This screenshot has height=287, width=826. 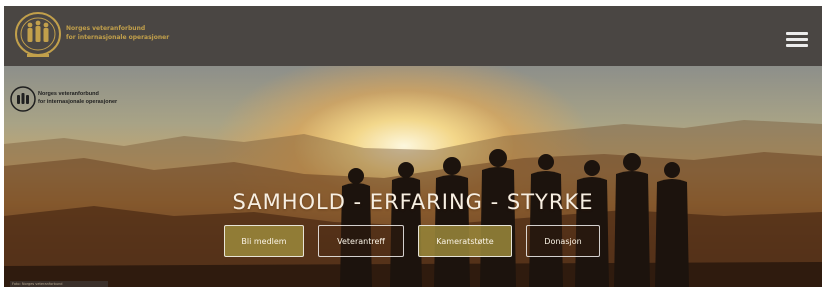 What do you see at coordinates (78, 102) in the screenshot?
I see `hero-brand-line2: for internasjonale operasjoner` at bounding box center [78, 102].